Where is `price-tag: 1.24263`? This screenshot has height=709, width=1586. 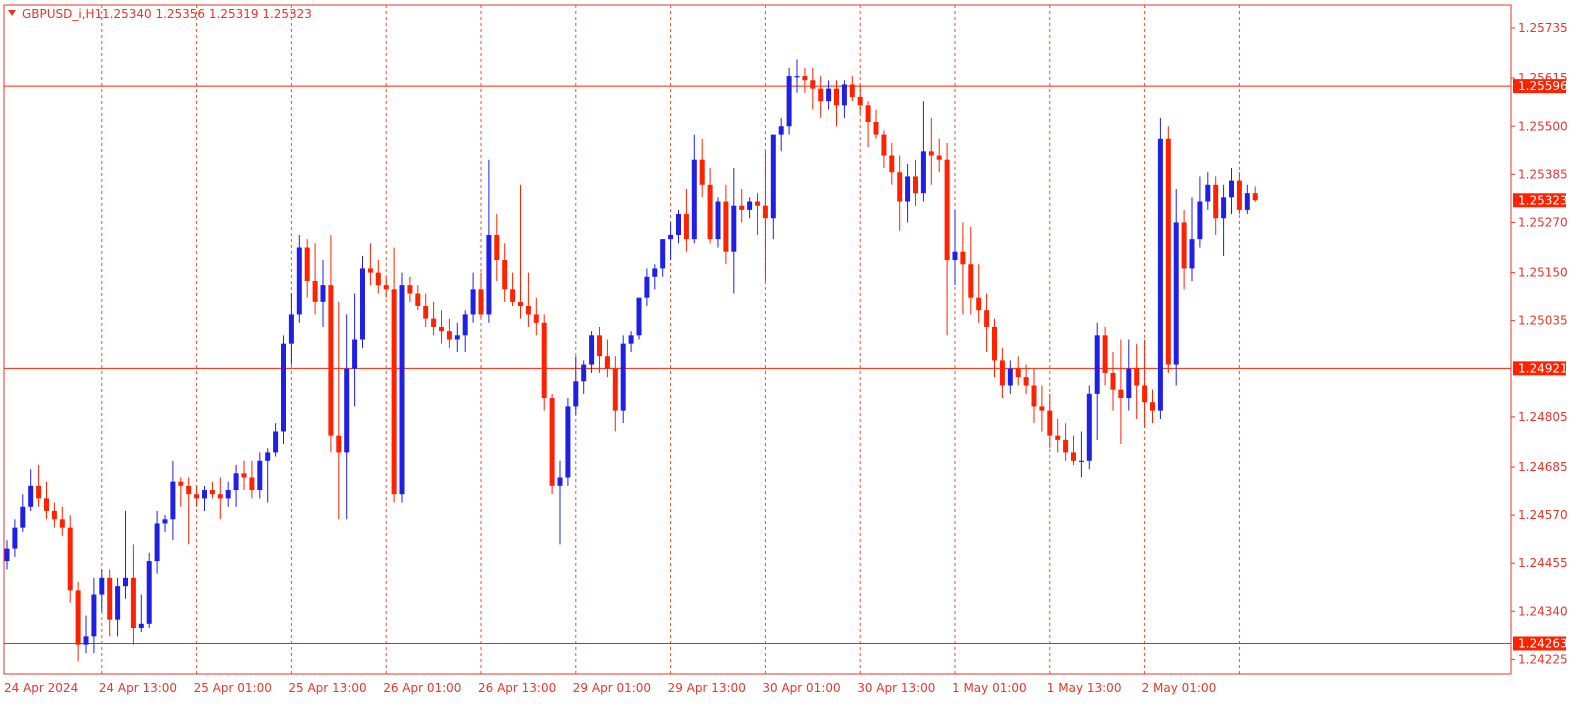
price-tag: 1.24263 is located at coordinates (1540, 643).